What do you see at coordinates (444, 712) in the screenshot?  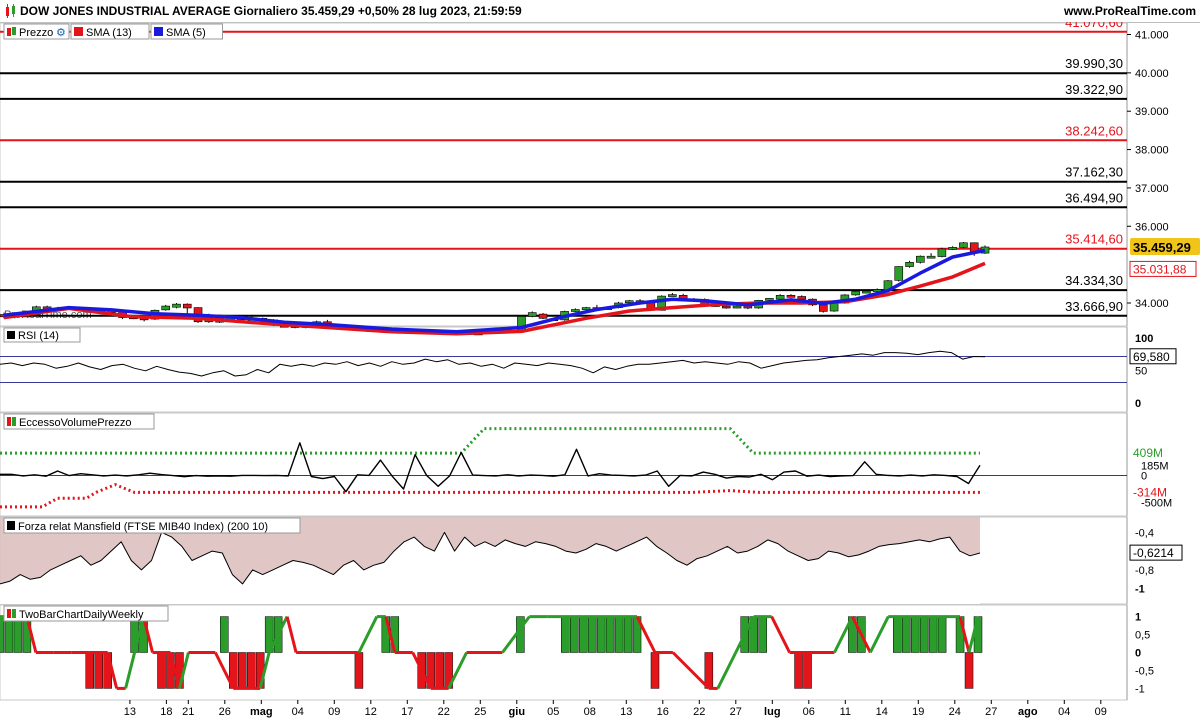 I see `xtick-label: 22` at bounding box center [444, 712].